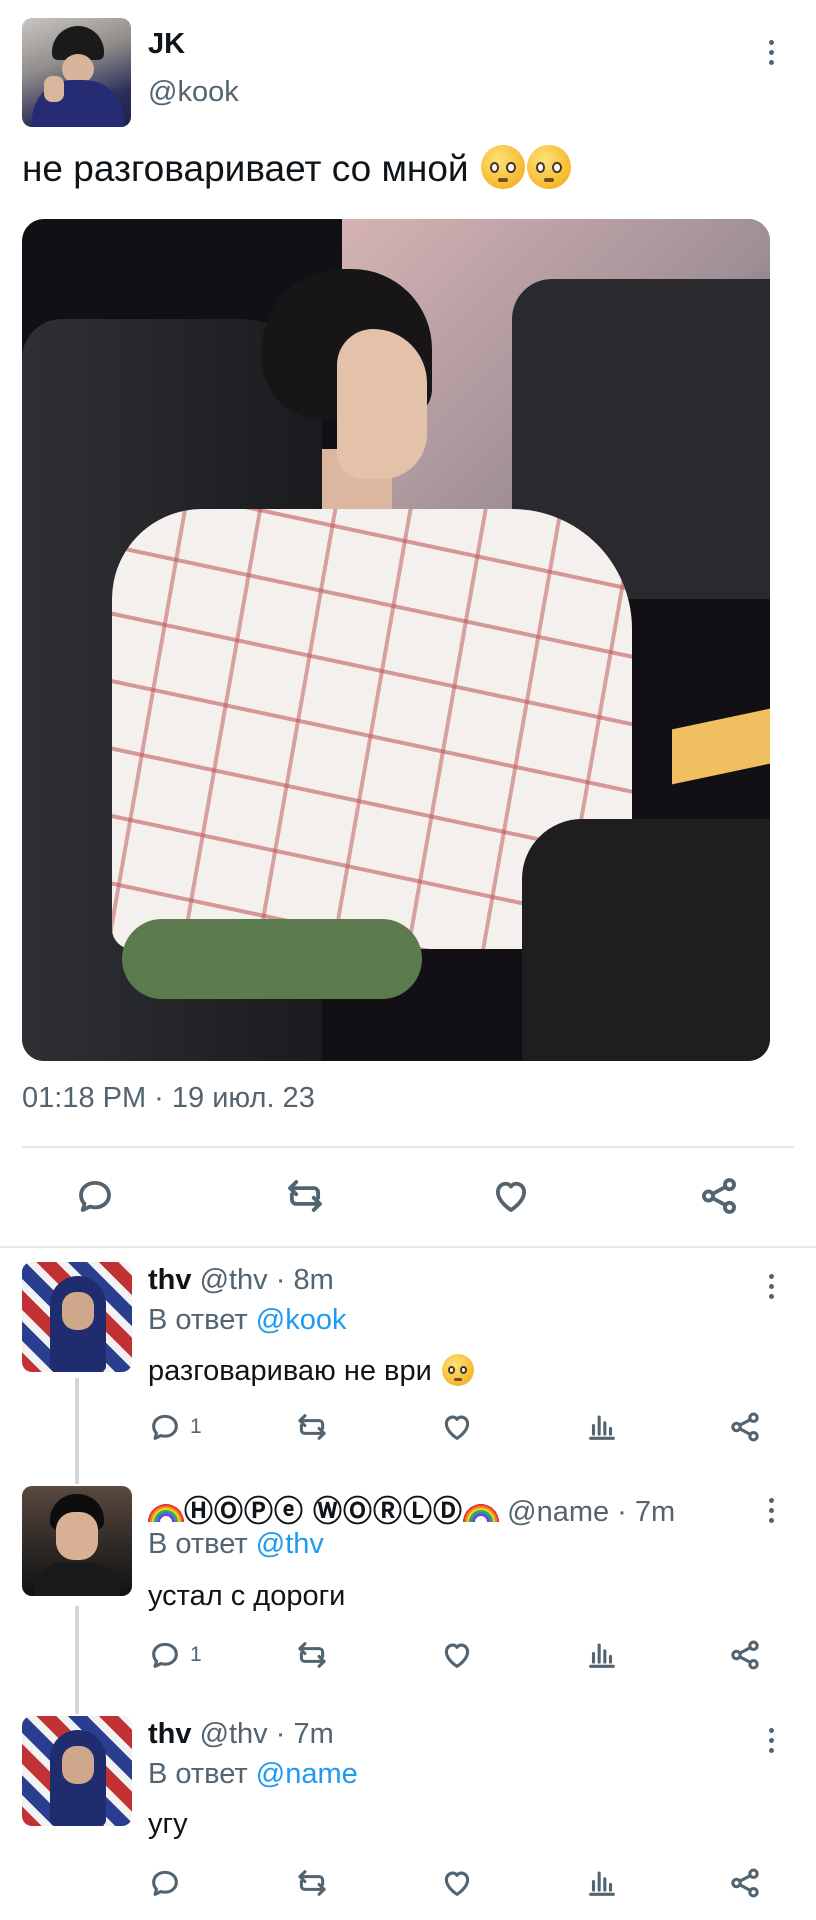  I want to click on tweet-text-content: не разговаривает со мной, so click(245, 168).